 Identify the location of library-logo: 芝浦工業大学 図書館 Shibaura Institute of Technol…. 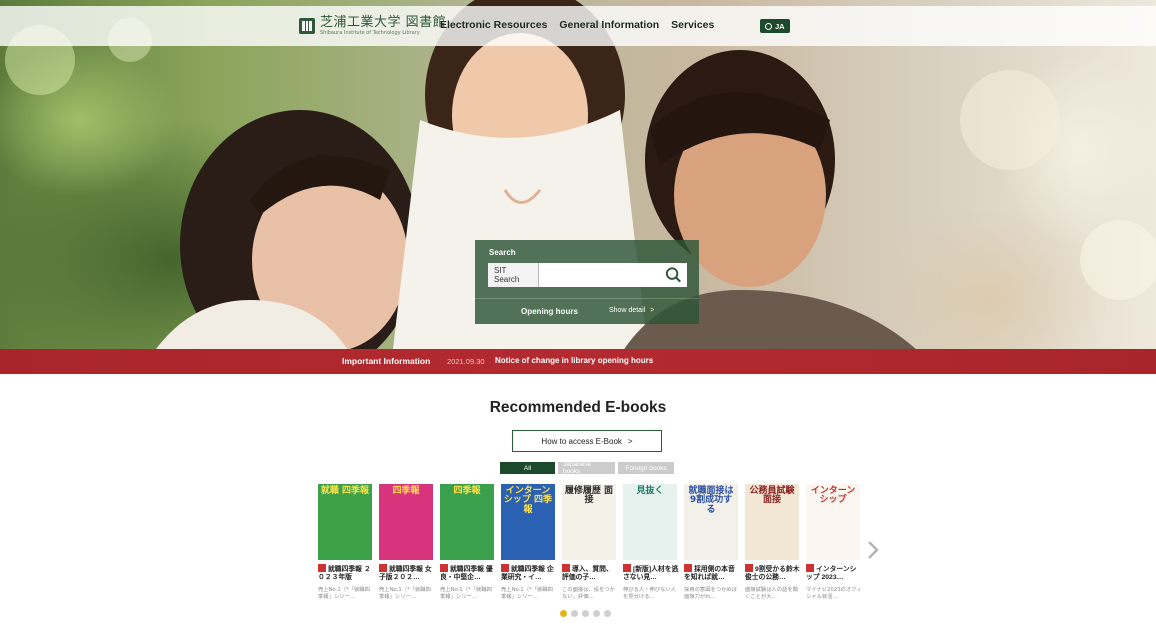
(372, 26).